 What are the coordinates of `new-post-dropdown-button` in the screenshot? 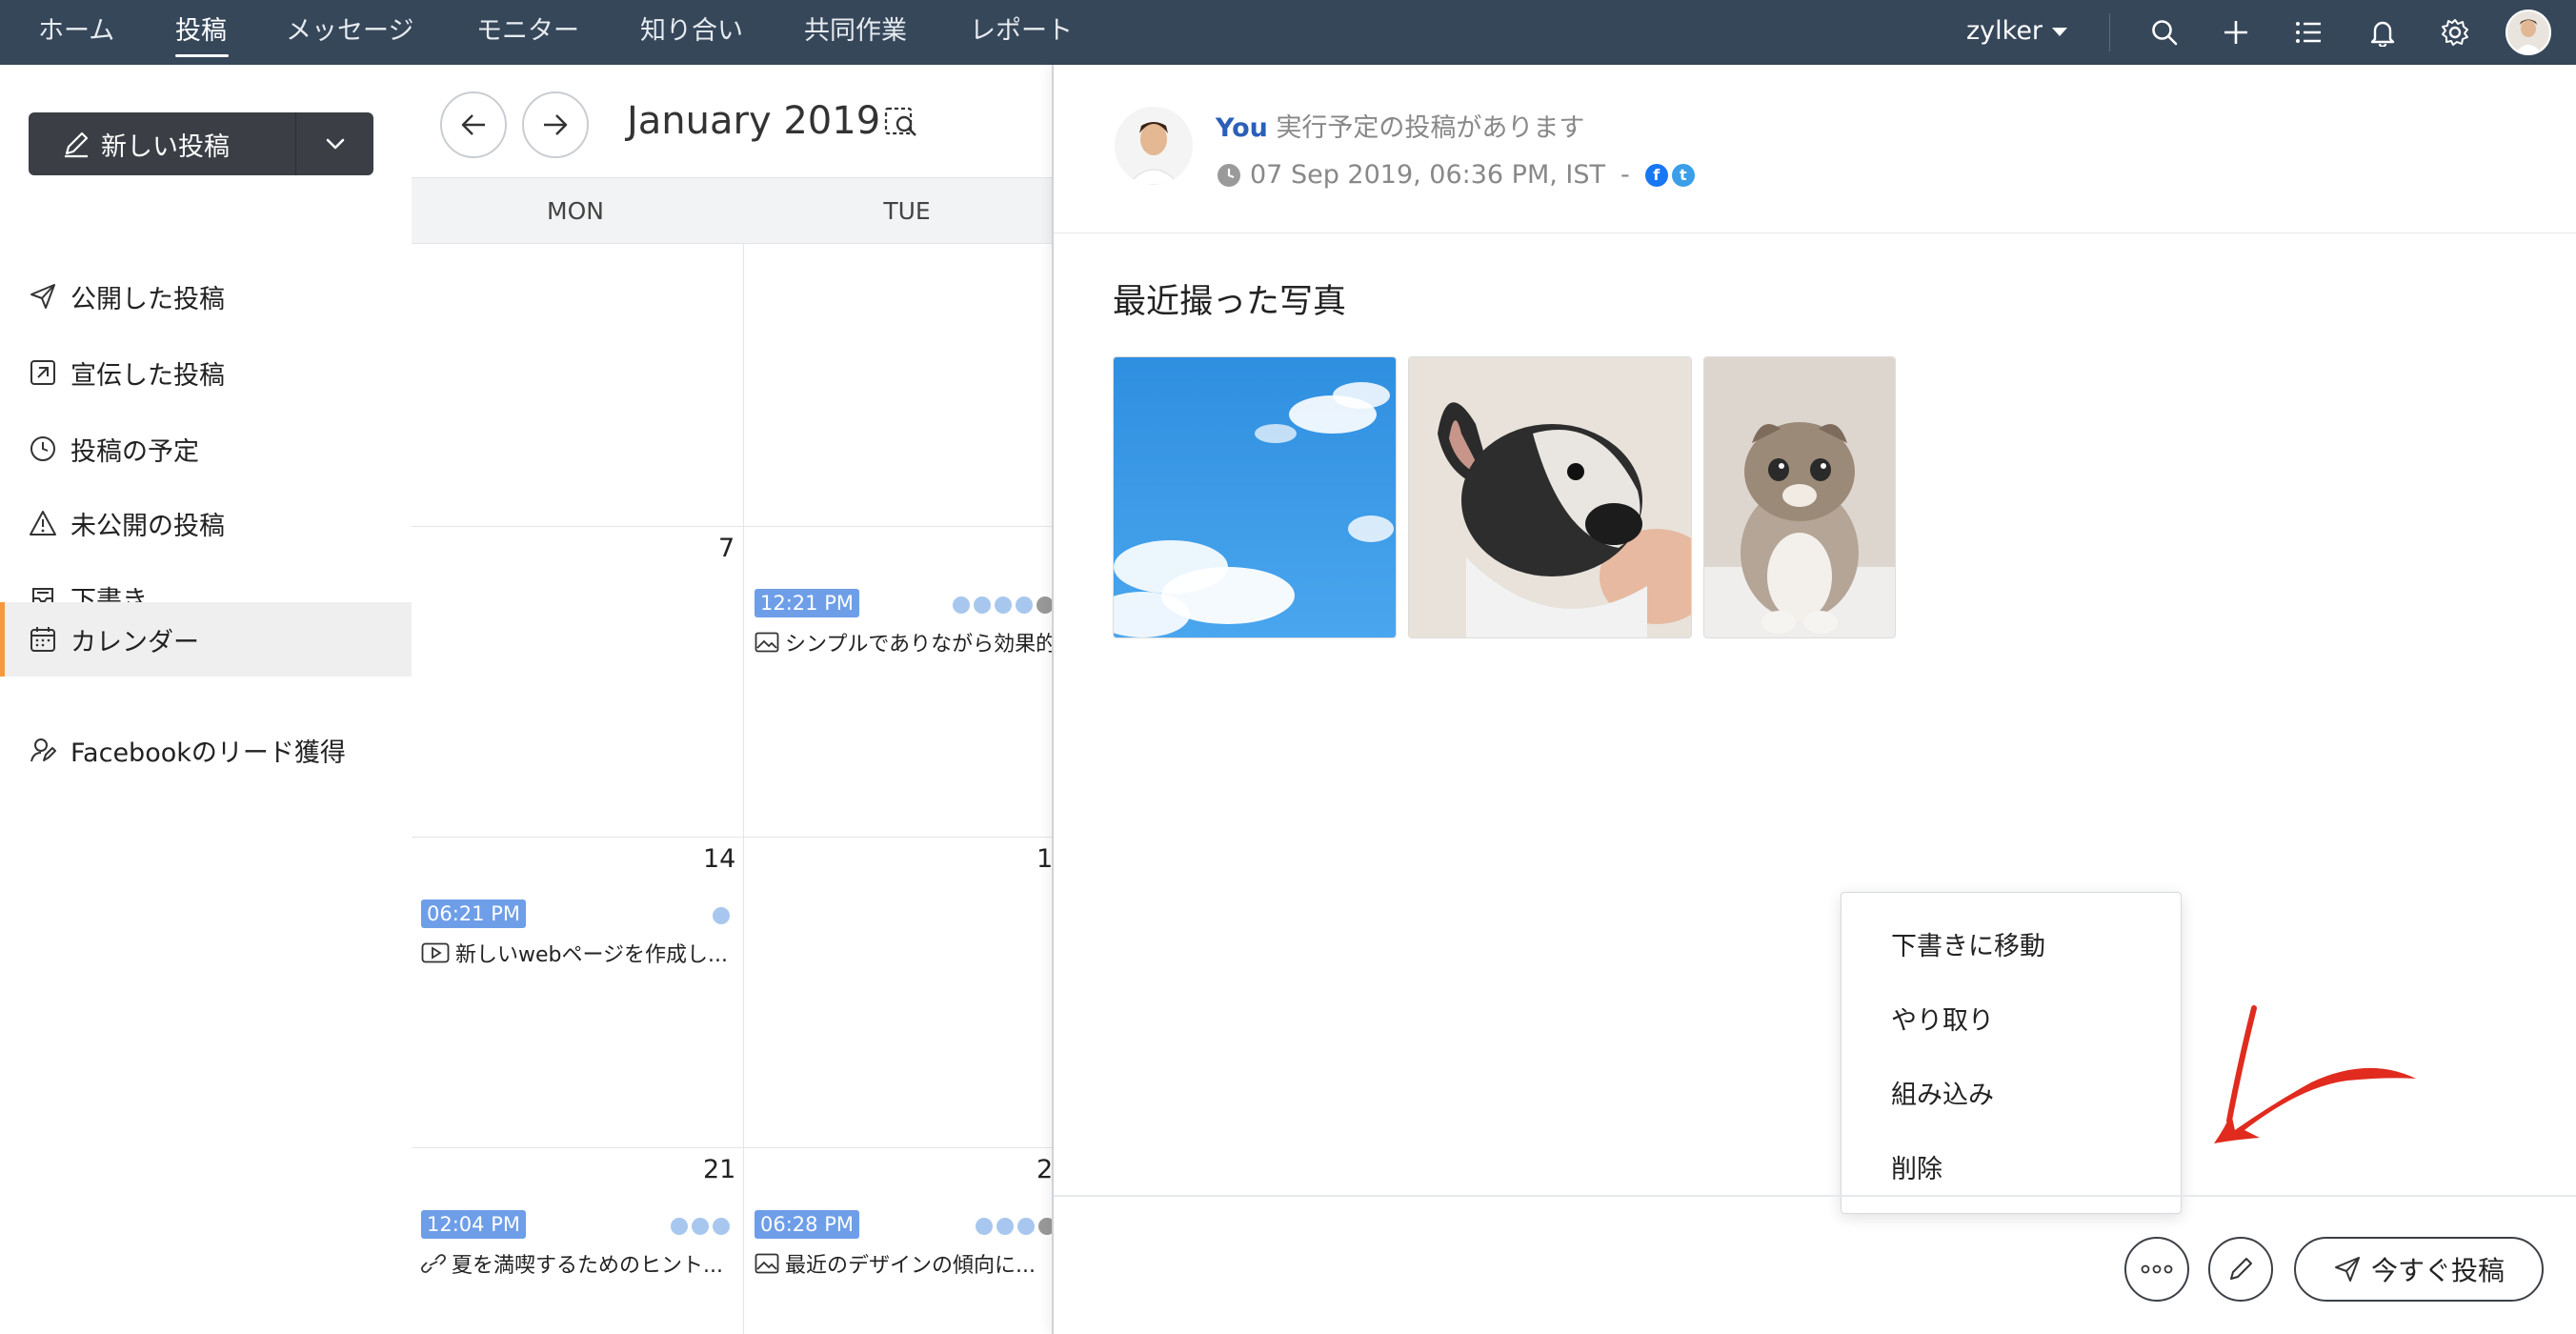 It's located at (334, 143).